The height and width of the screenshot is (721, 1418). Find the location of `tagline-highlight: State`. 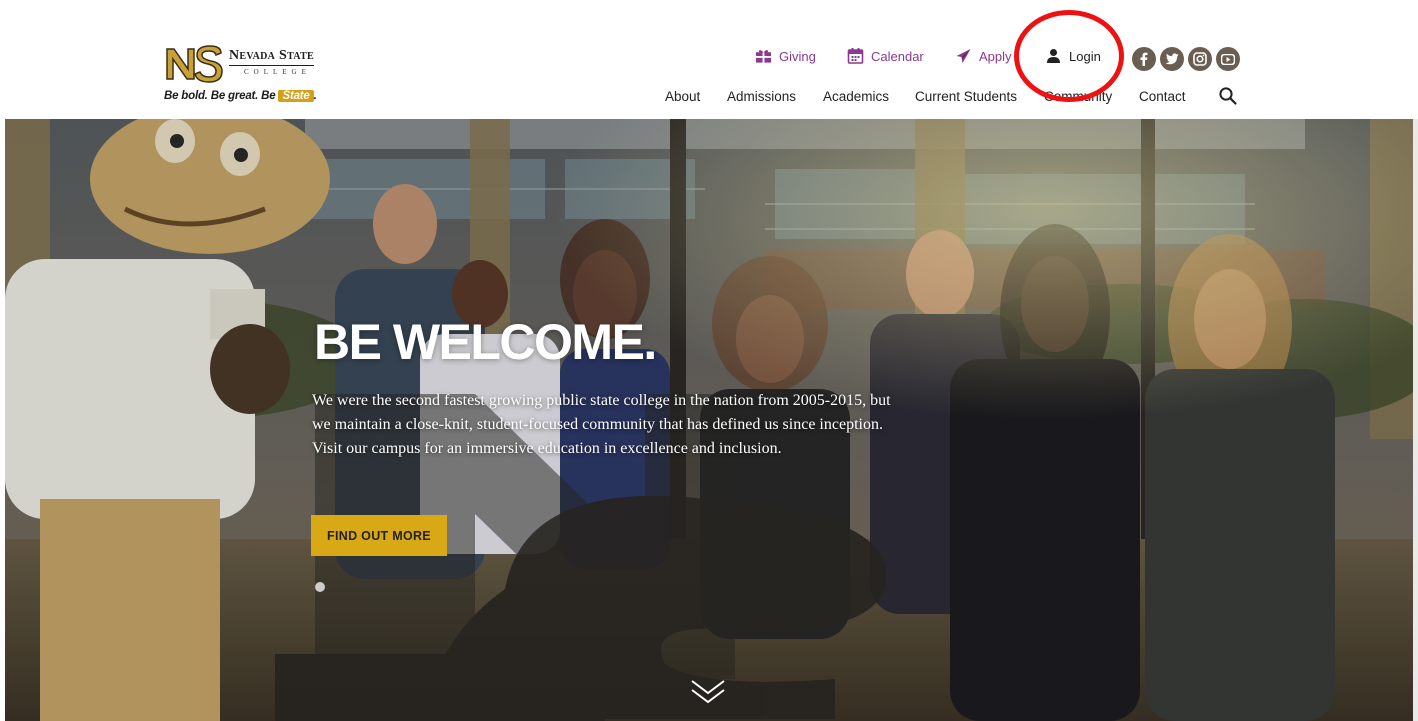

tagline-highlight: State is located at coordinates (296, 96).